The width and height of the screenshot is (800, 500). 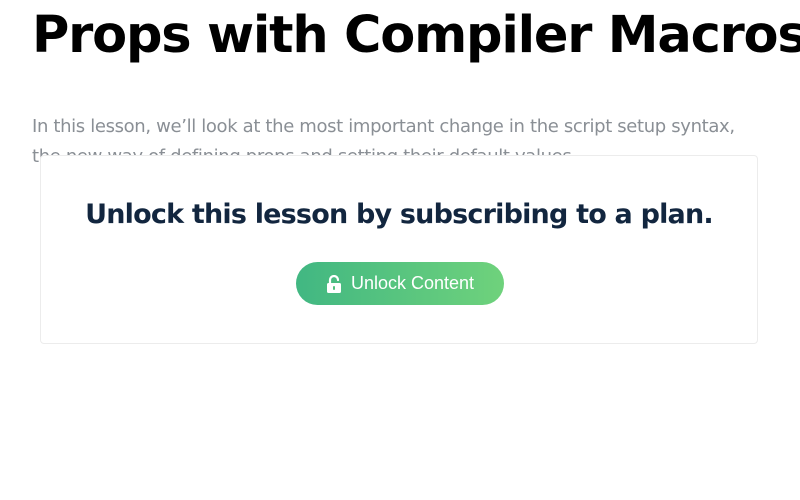 I want to click on unlock-icon, so click(x=334, y=283).